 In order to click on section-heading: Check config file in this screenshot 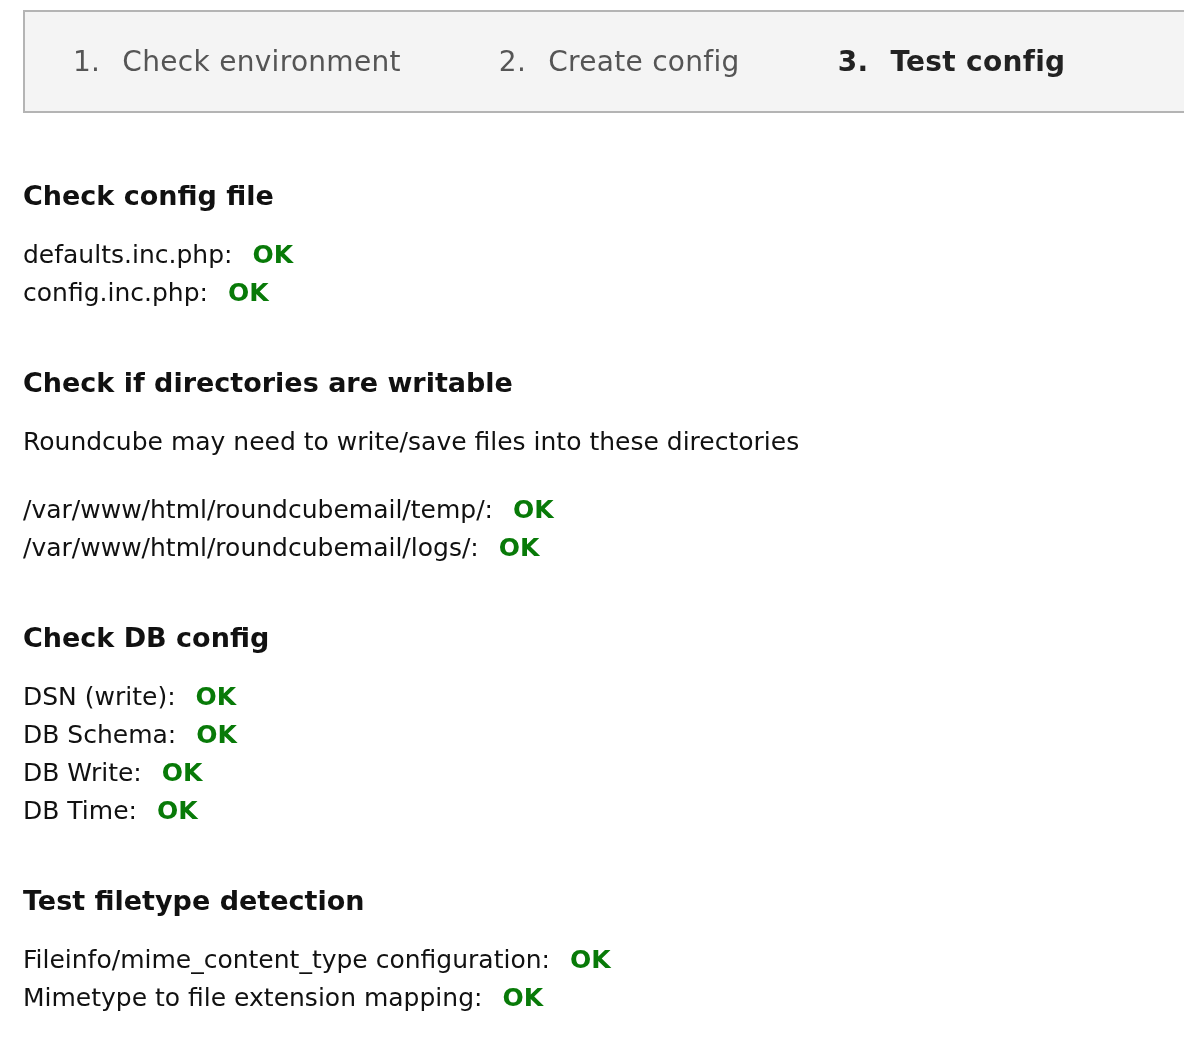, I will do `click(149, 196)`.